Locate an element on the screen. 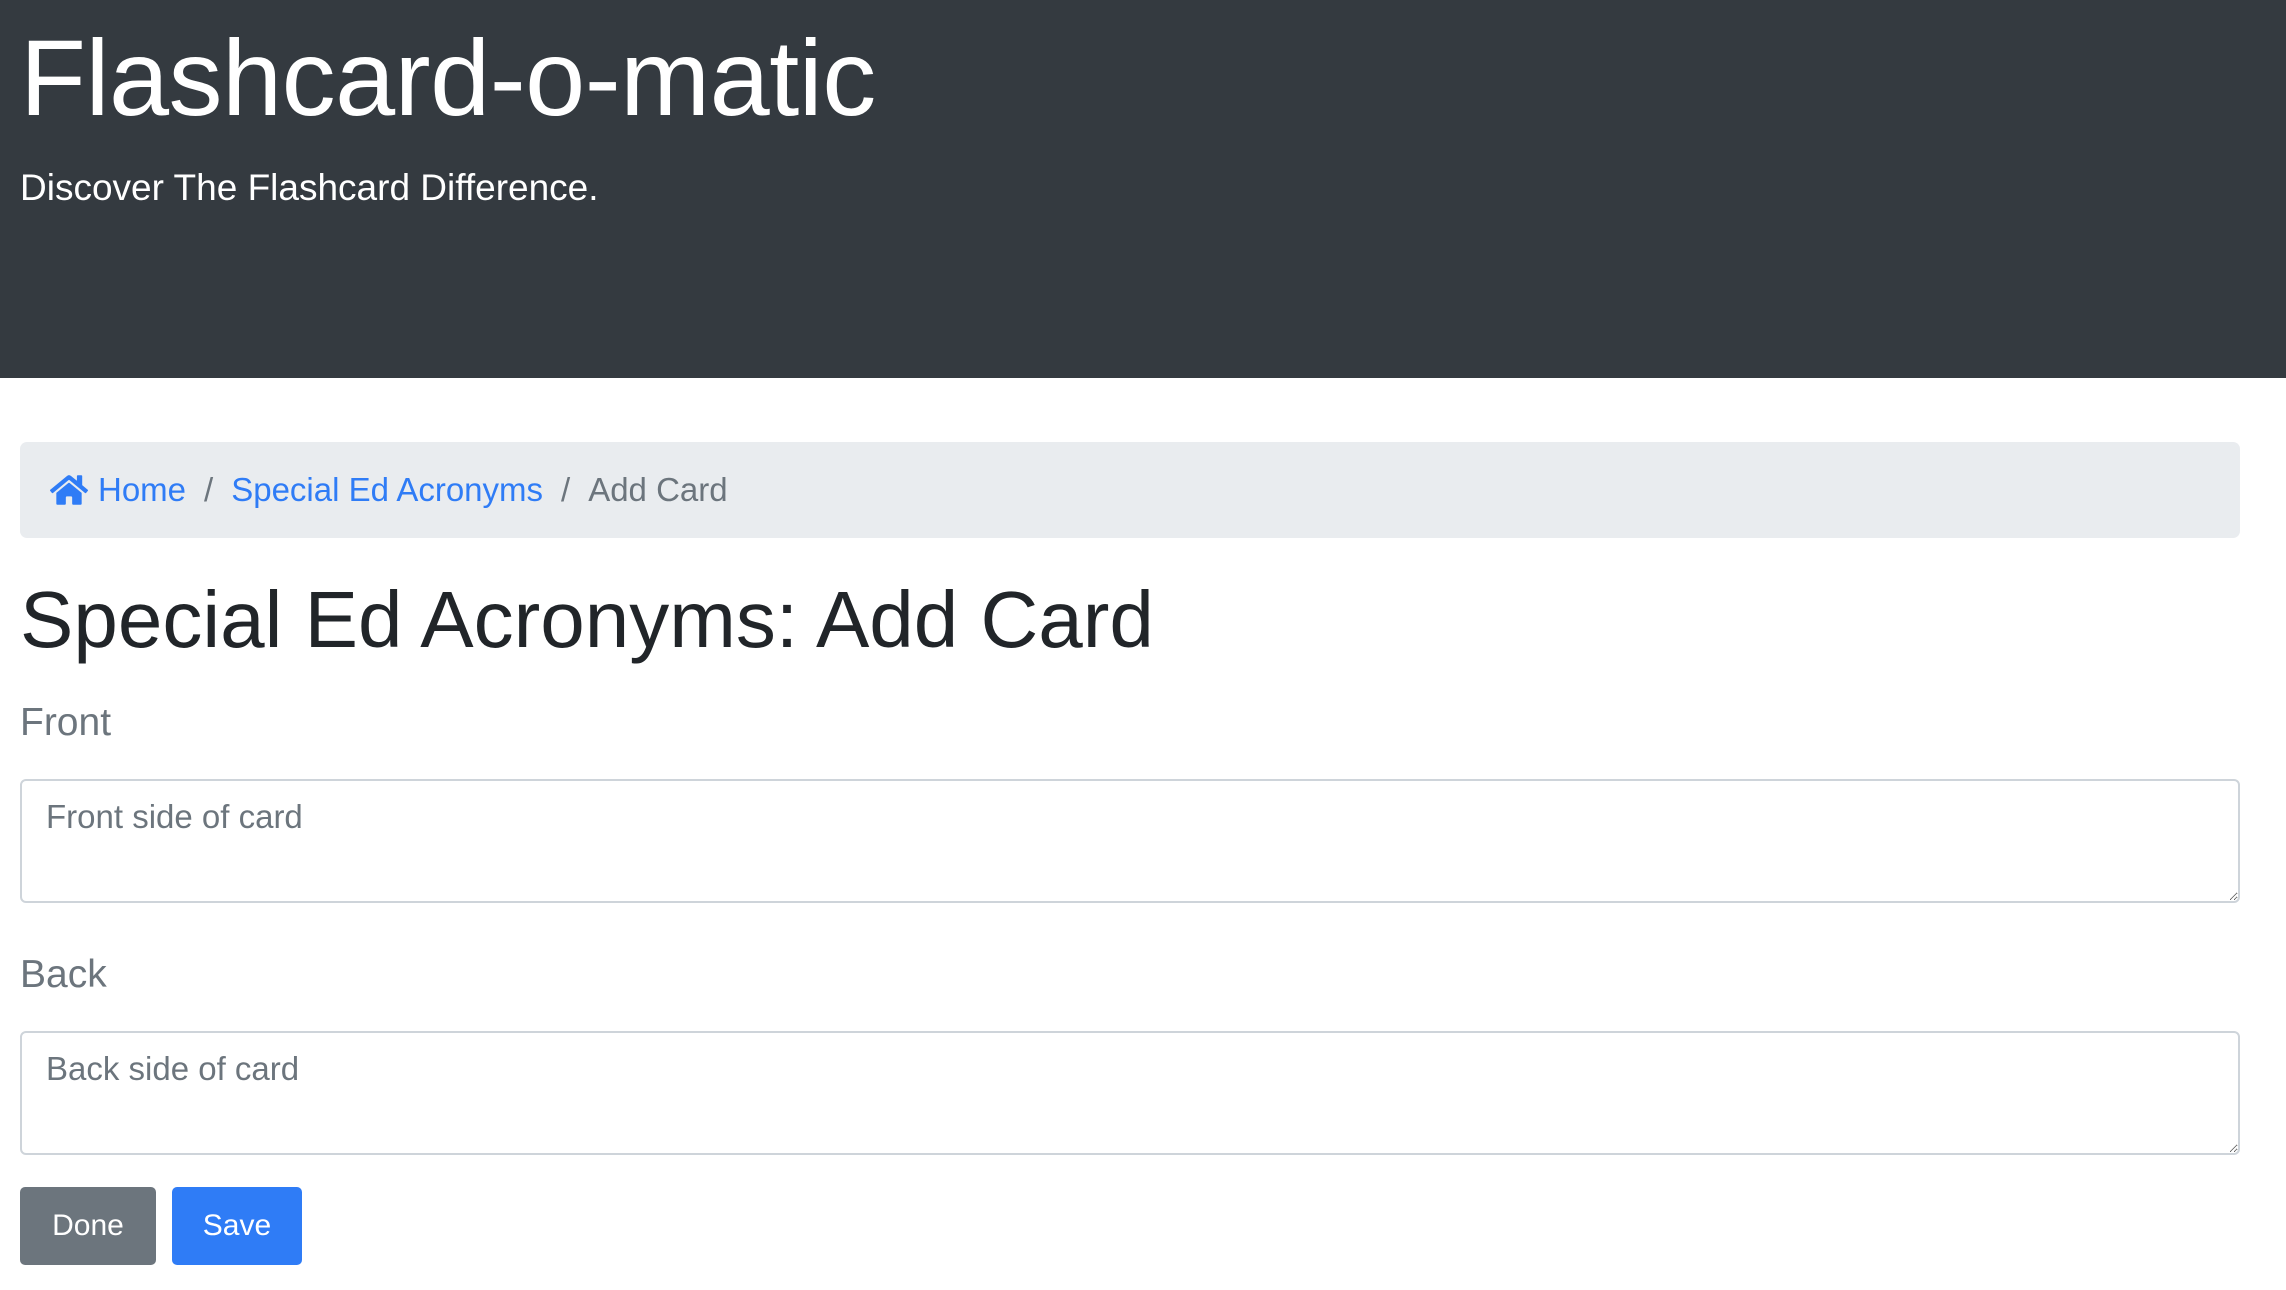 The image size is (2286, 1290). front-textarea is located at coordinates (1130, 841).